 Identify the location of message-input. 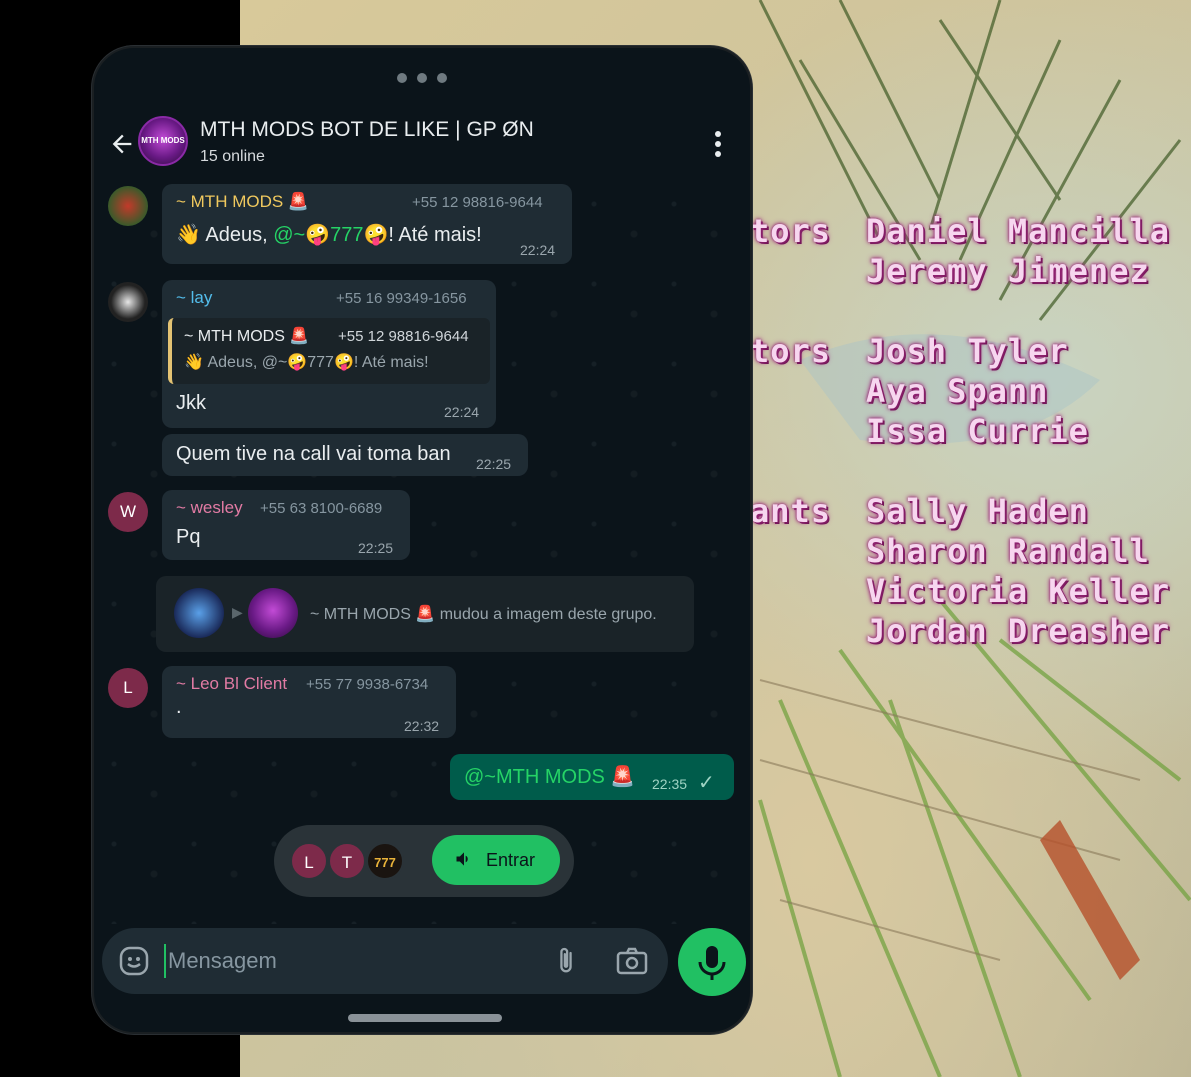
(349, 961).